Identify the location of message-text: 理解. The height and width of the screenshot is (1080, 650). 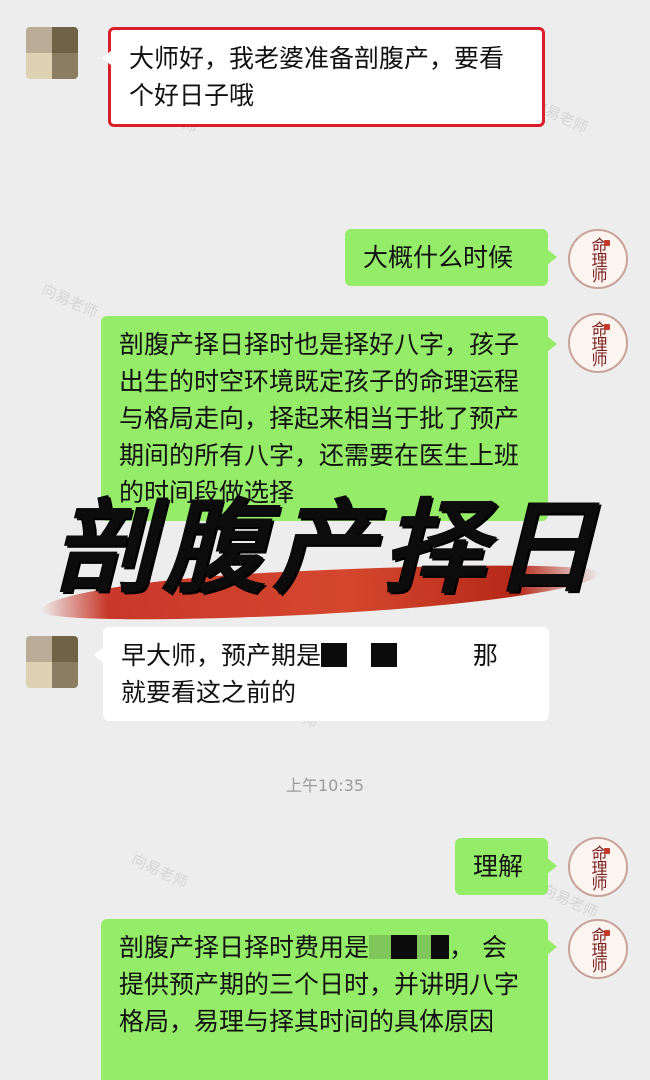
(498, 866).